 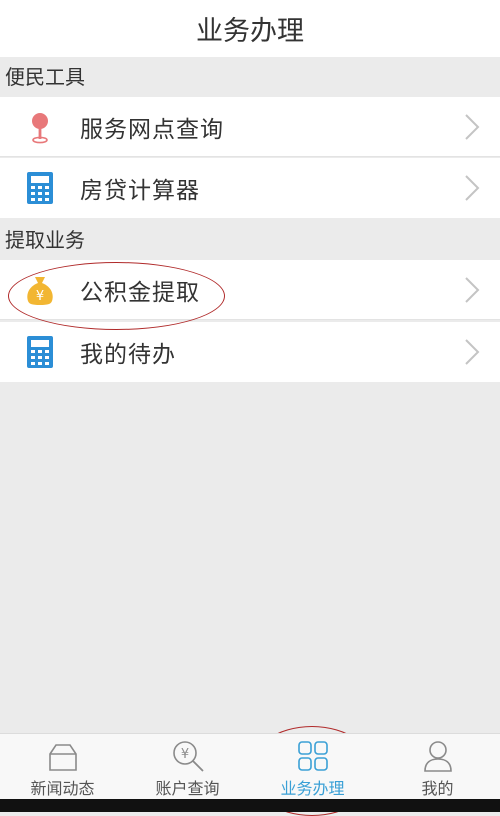 I want to click on tab-account-query: ¥ 账户查询, so click(x=187, y=766).